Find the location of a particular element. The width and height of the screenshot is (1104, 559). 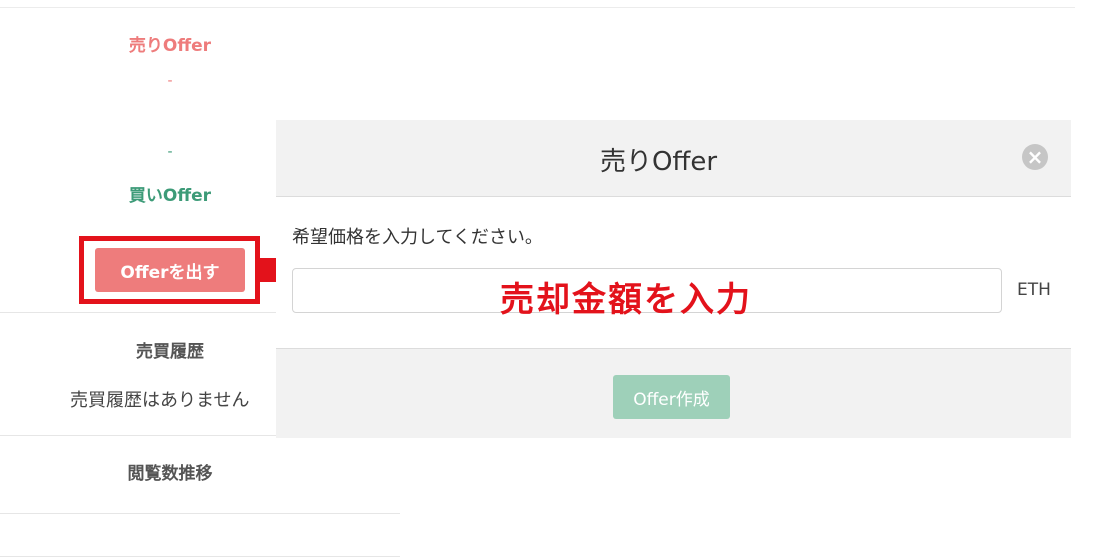

modal-title: 売りOffer is located at coordinates (658, 162).